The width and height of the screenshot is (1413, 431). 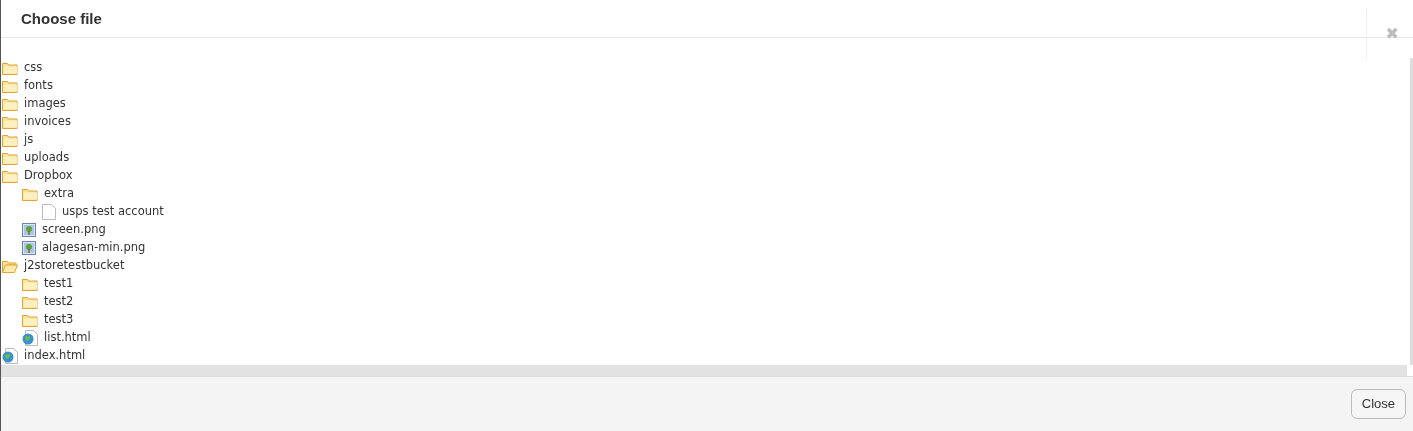 What do you see at coordinates (33, 68) in the screenshot?
I see `folder-name: css` at bounding box center [33, 68].